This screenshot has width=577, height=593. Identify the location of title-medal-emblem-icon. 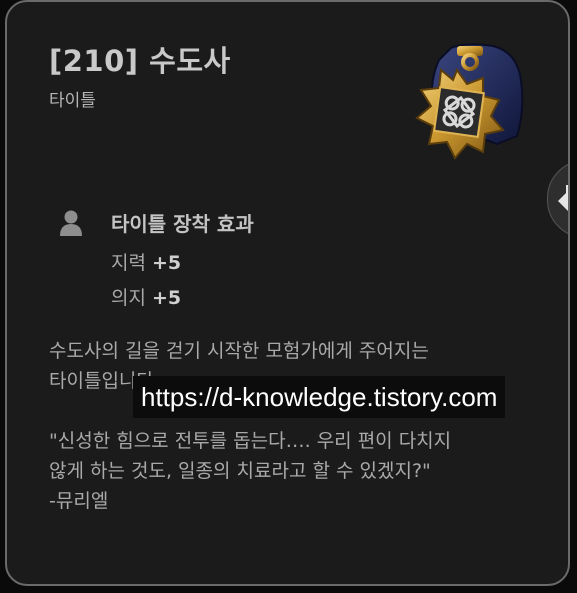
(466, 106).